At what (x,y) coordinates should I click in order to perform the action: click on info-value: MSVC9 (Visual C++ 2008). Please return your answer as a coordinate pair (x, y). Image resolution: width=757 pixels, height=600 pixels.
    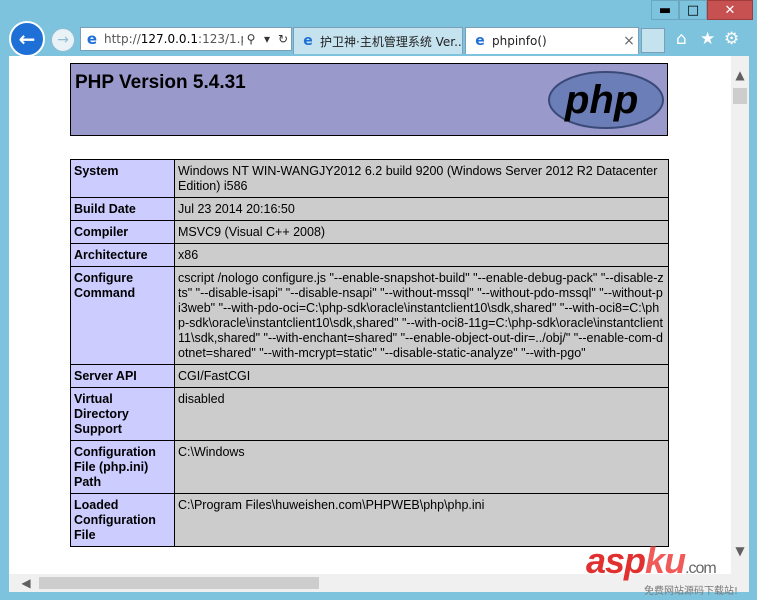
    Looking at the image, I should click on (421, 232).